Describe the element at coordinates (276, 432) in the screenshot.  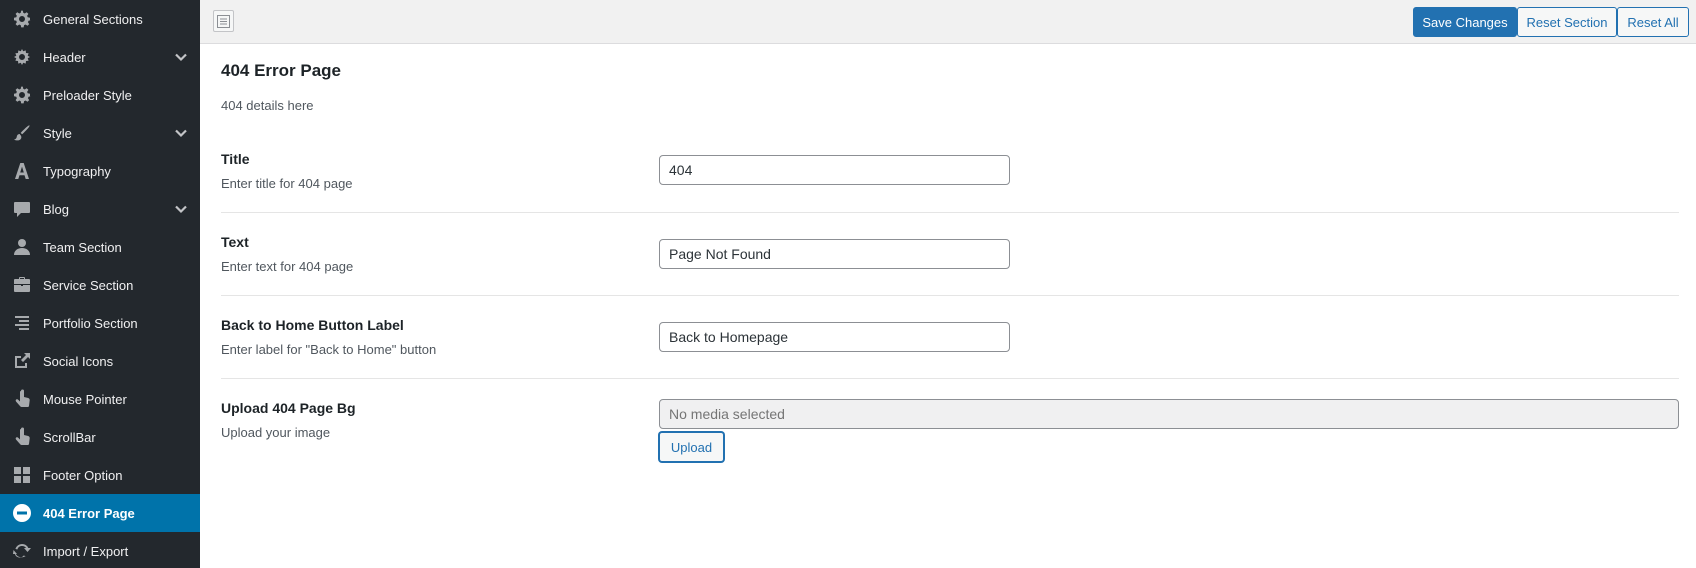
I see `upload-bg-field-description: Upload your image` at that location.